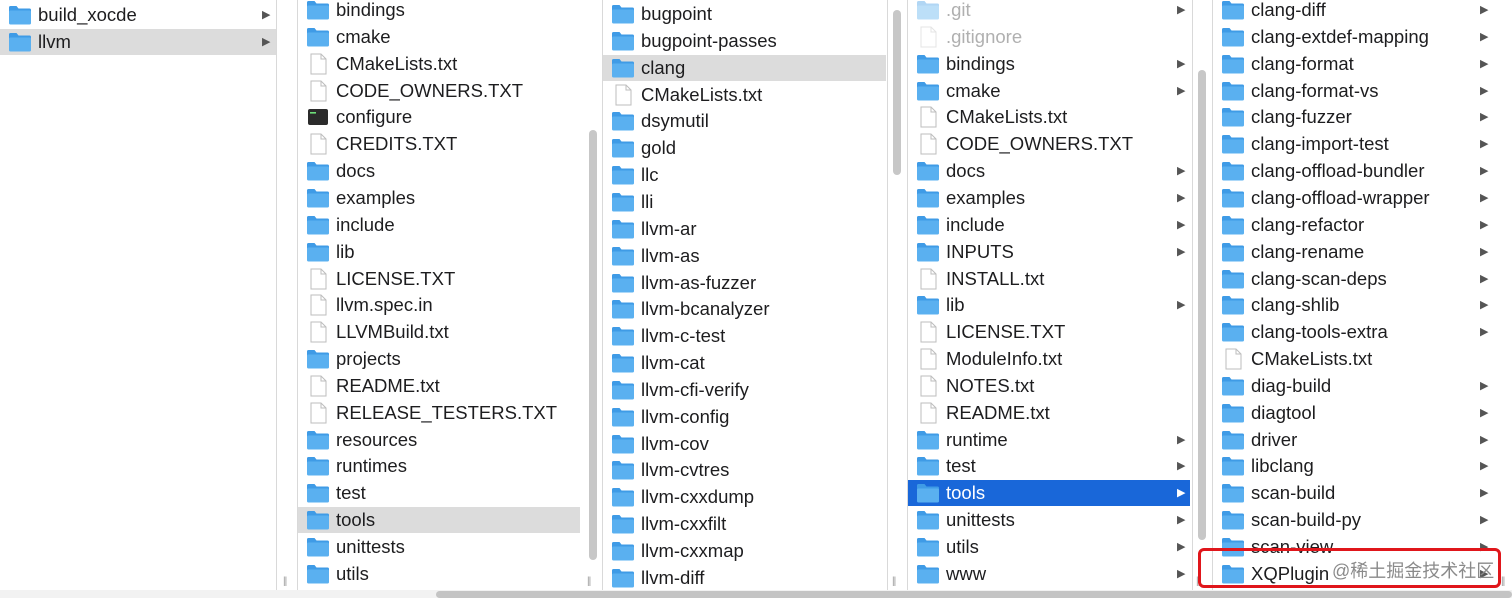  What do you see at coordinates (744, 283) in the screenshot?
I see `folder-row: llvm-as-fuzzer▶` at bounding box center [744, 283].